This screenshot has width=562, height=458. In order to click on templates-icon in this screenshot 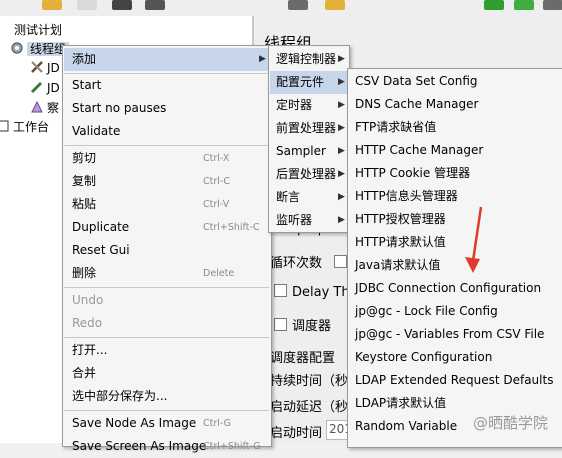, I will do `click(87, 5)`.